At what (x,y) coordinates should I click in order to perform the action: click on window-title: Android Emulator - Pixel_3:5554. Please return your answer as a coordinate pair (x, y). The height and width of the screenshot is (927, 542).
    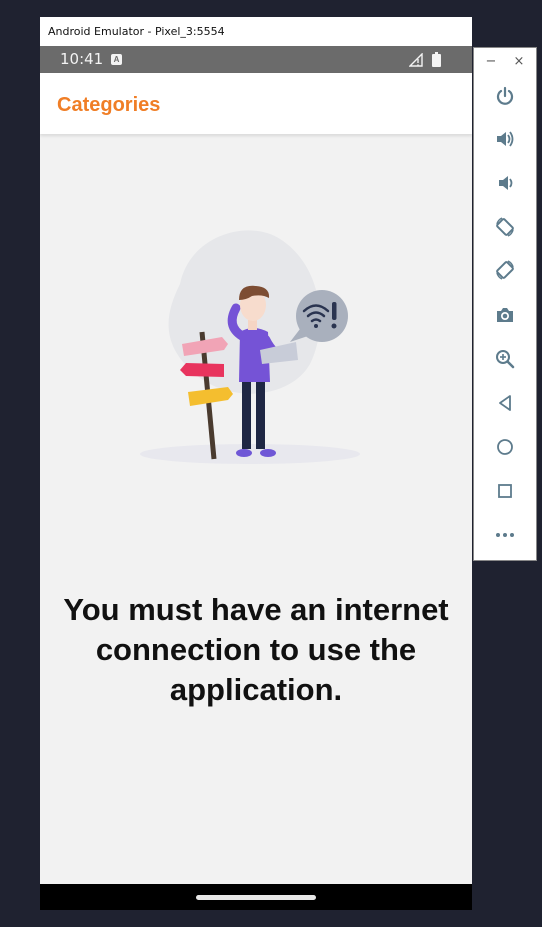
    Looking at the image, I should click on (256, 31).